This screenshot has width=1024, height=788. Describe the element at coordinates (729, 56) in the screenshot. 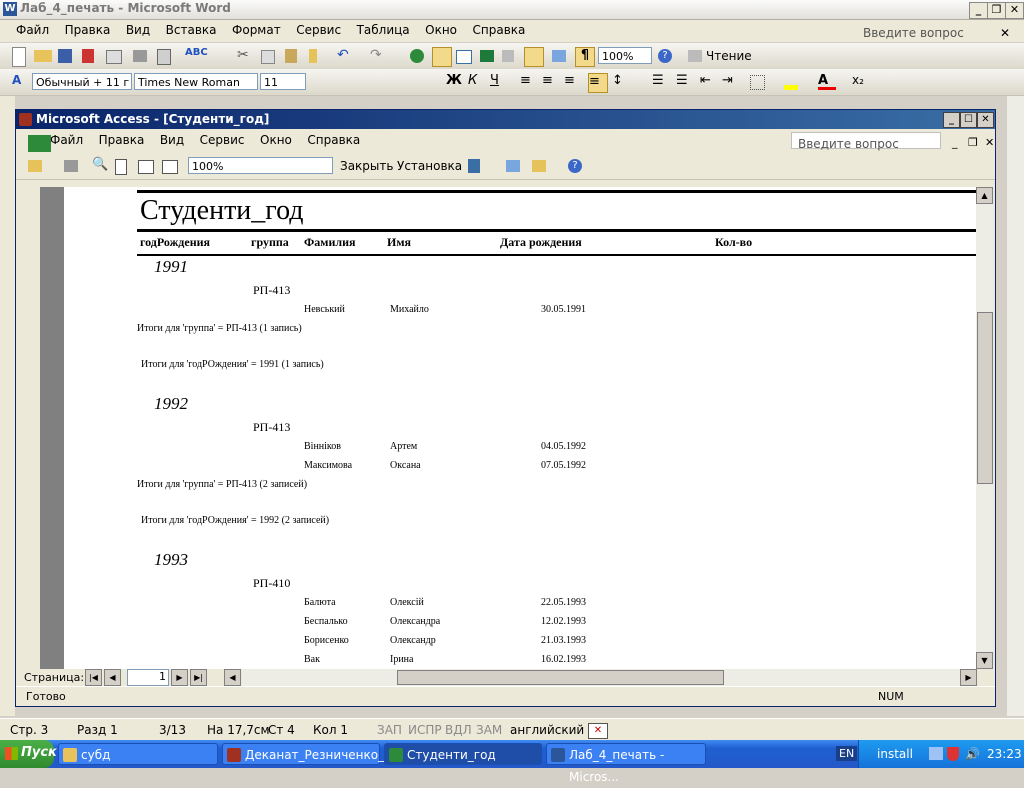

I see `read-mode-button: Чтение` at that location.